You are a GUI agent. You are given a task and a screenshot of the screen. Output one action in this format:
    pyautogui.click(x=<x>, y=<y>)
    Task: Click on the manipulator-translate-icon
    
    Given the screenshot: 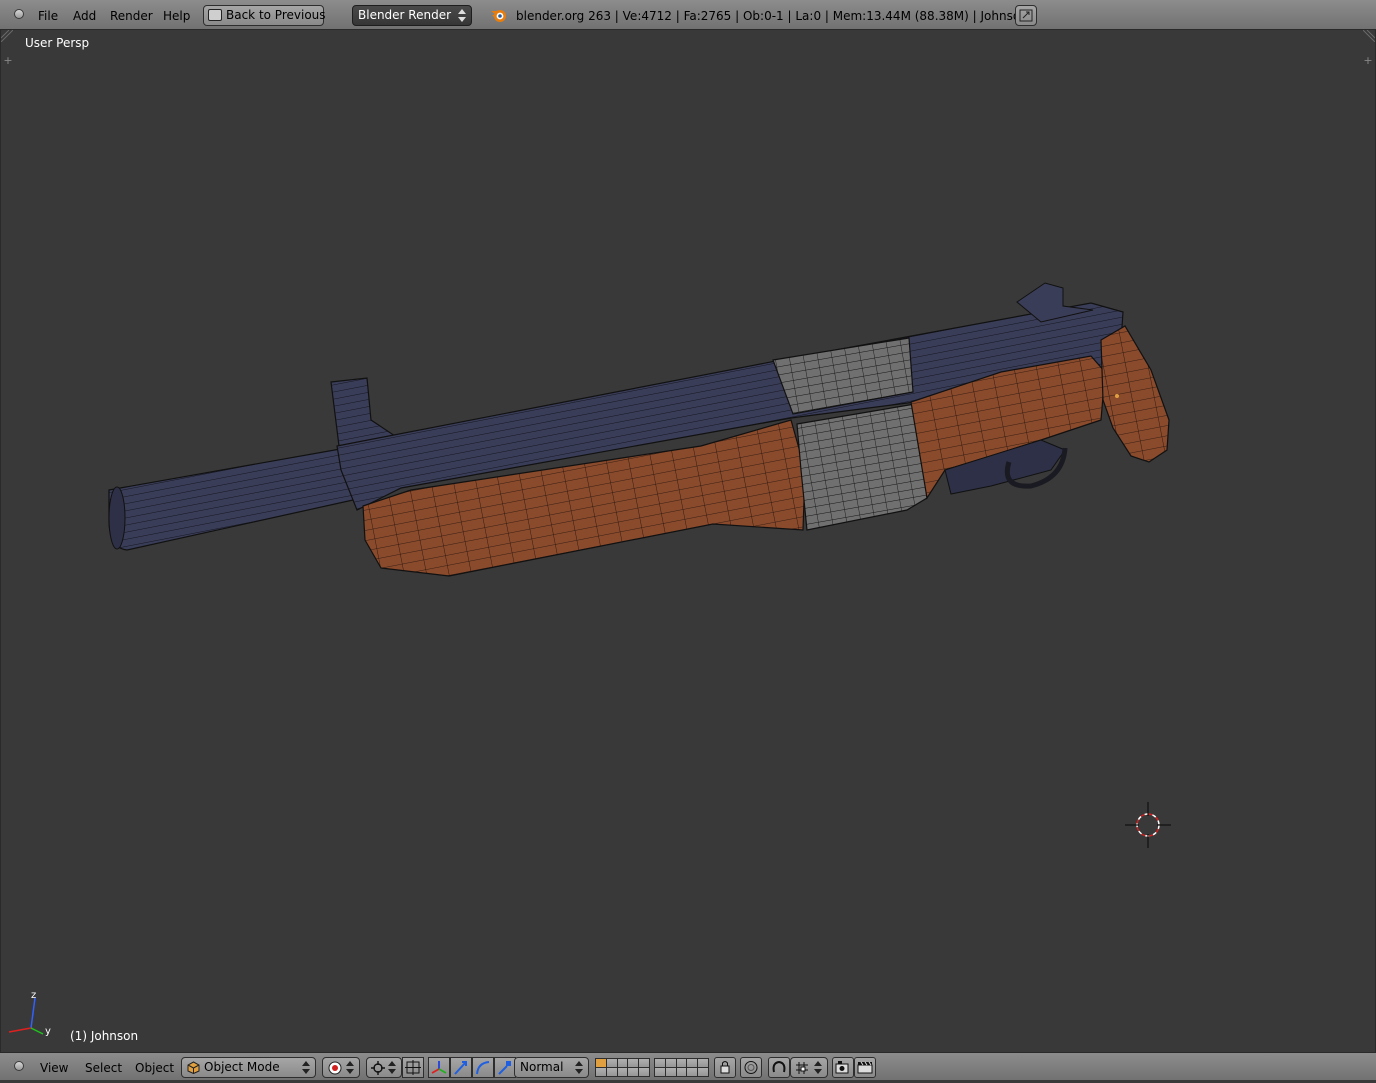 What is the action you would take?
    pyautogui.click(x=439, y=1067)
    